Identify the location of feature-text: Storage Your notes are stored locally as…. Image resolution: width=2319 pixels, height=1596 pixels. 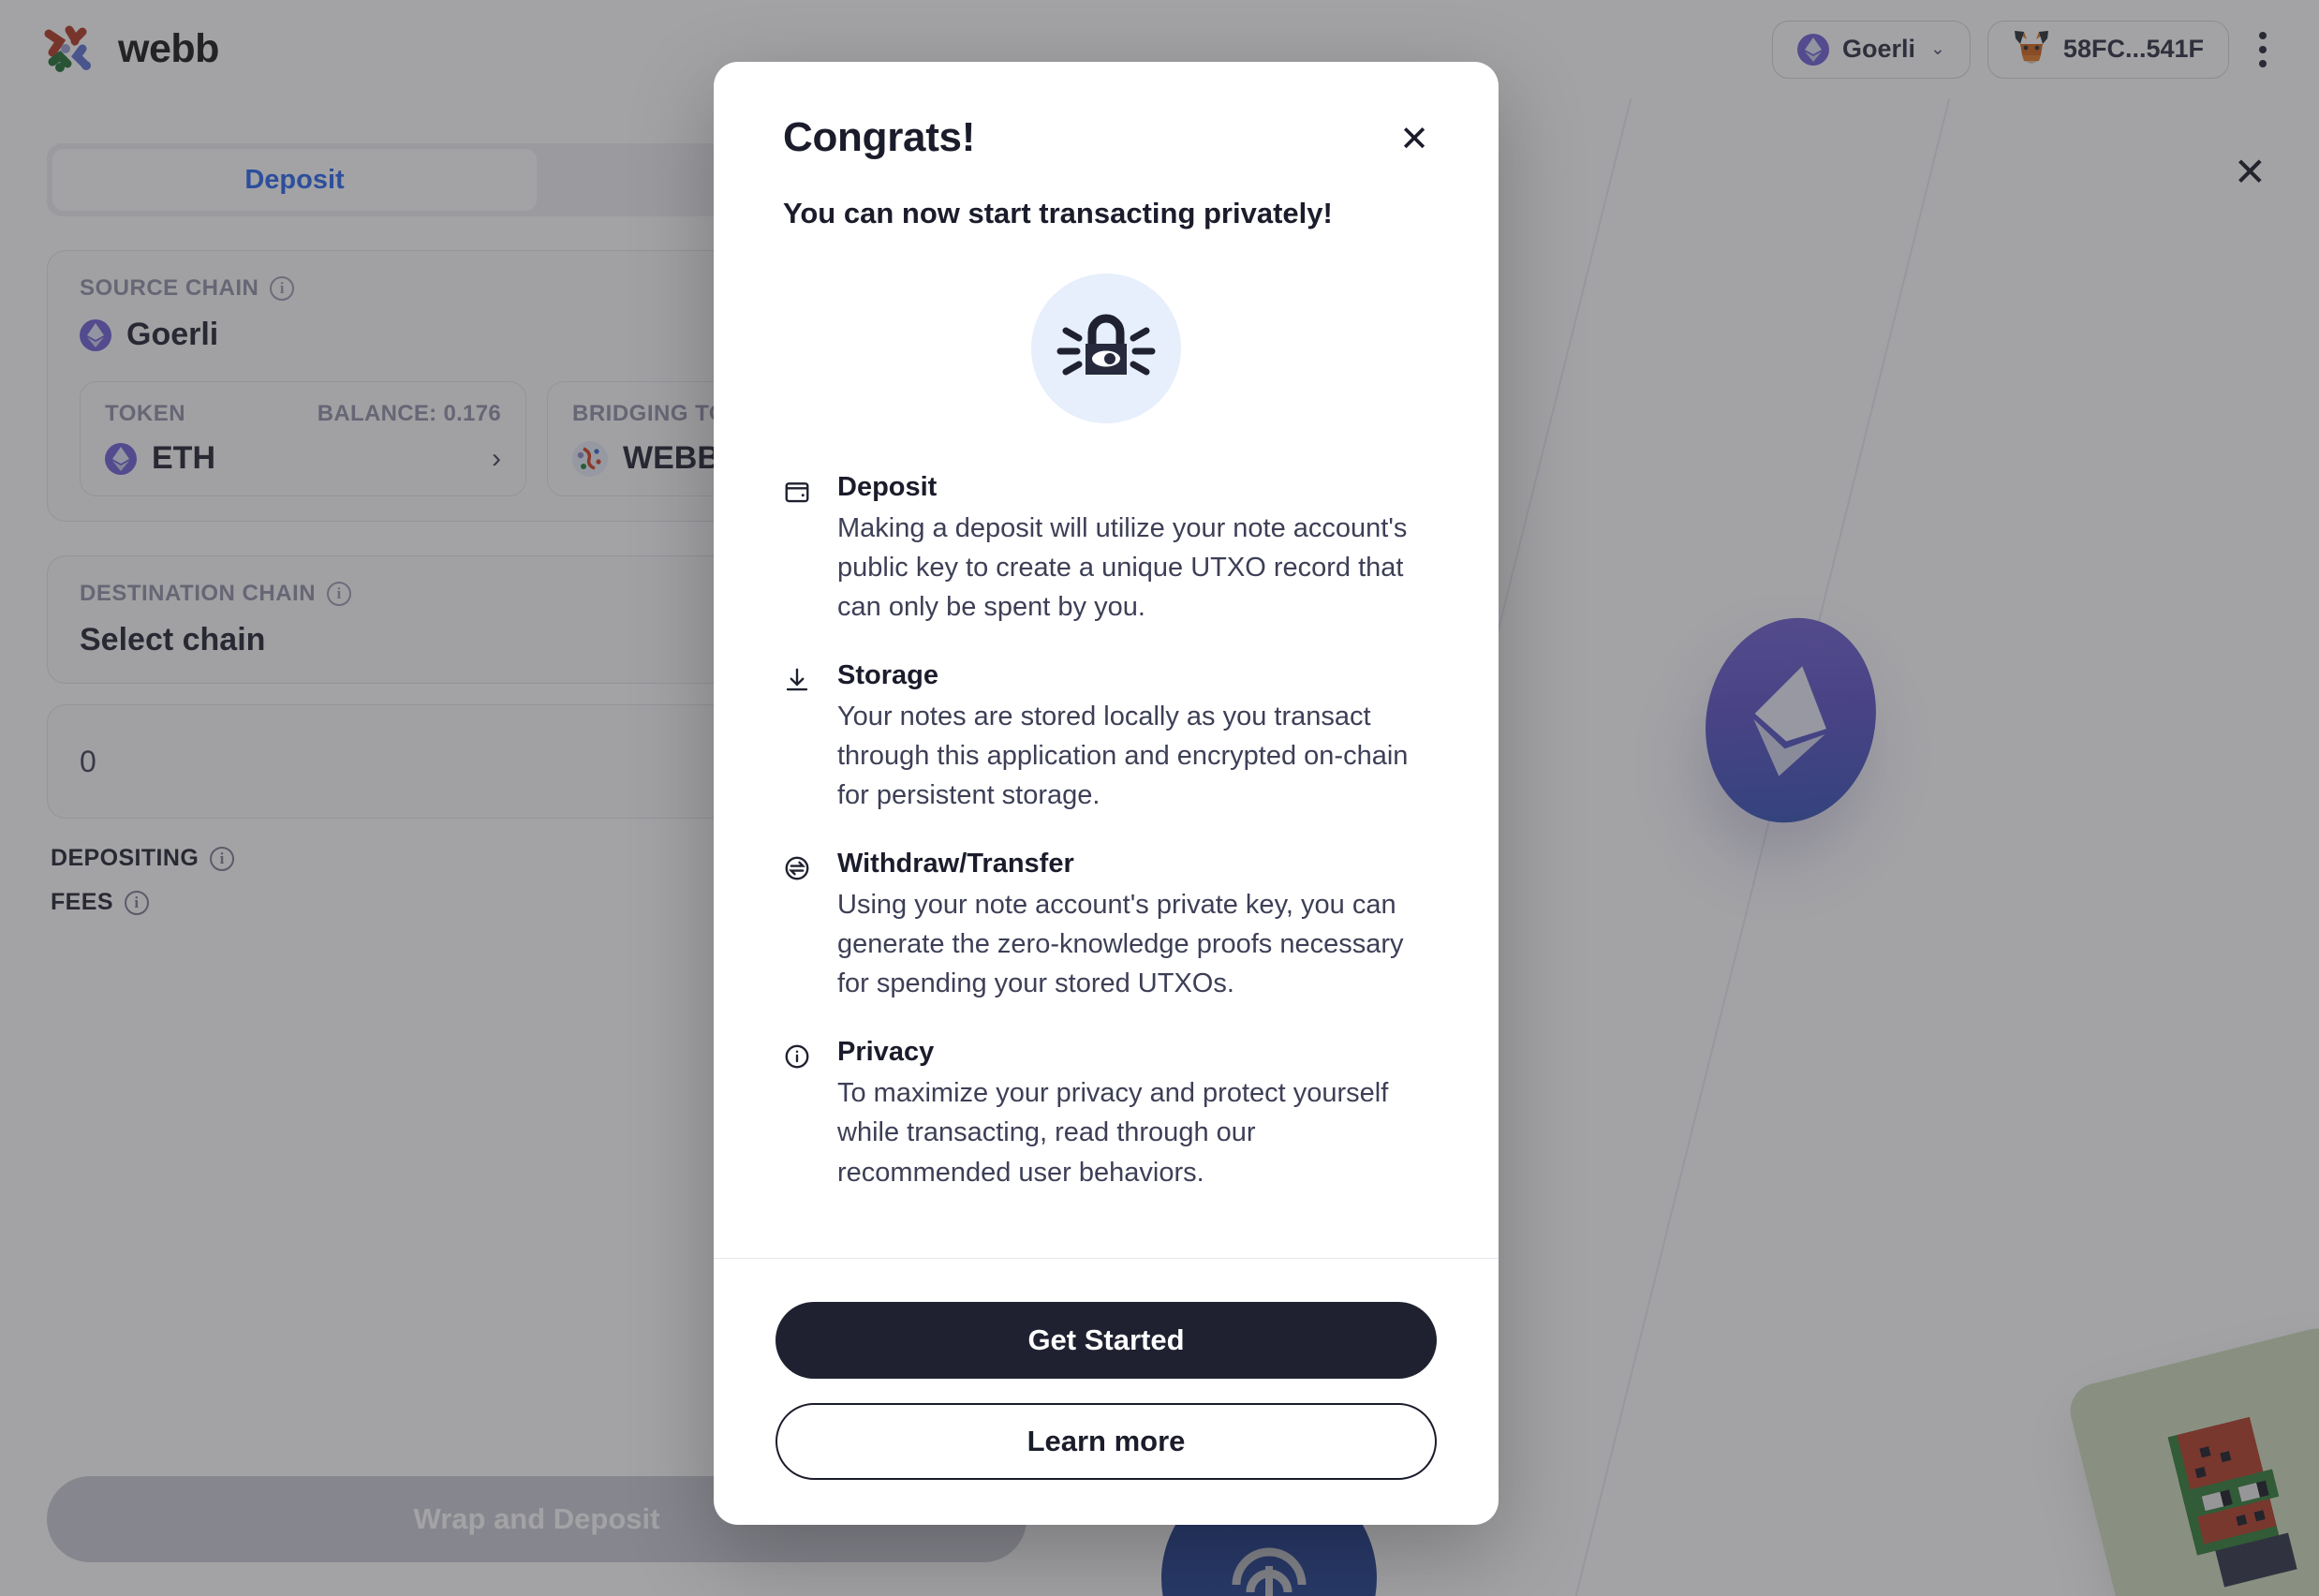
(1133, 737).